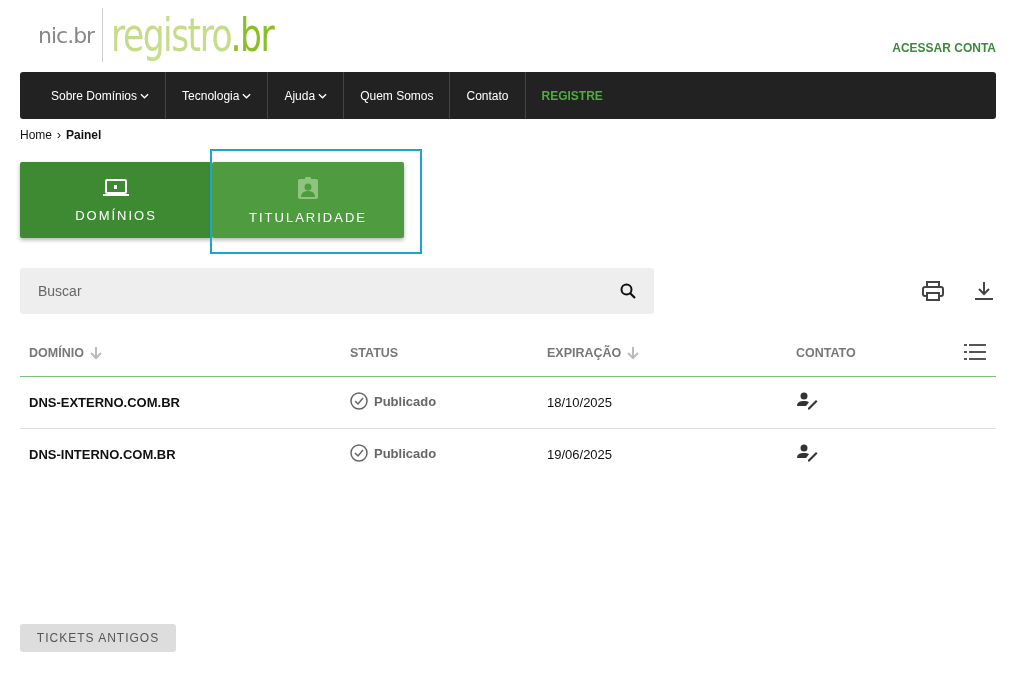  What do you see at coordinates (66, 35) in the screenshot?
I see `nic-logo-text: nic.br` at bounding box center [66, 35].